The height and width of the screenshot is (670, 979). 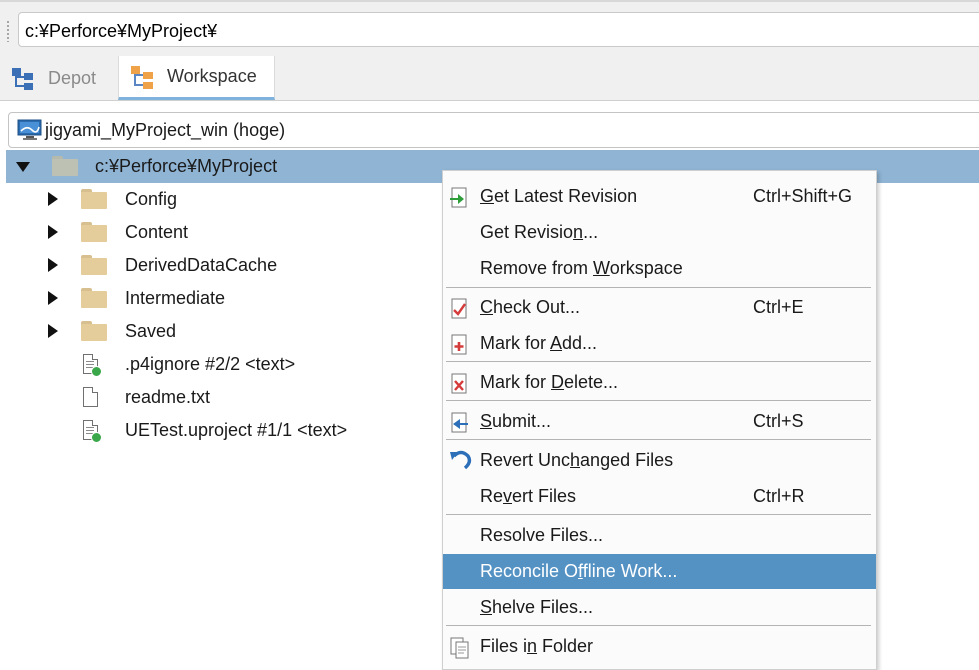 I want to click on menu-item-label: Remove from Workspace, so click(x=581, y=268).